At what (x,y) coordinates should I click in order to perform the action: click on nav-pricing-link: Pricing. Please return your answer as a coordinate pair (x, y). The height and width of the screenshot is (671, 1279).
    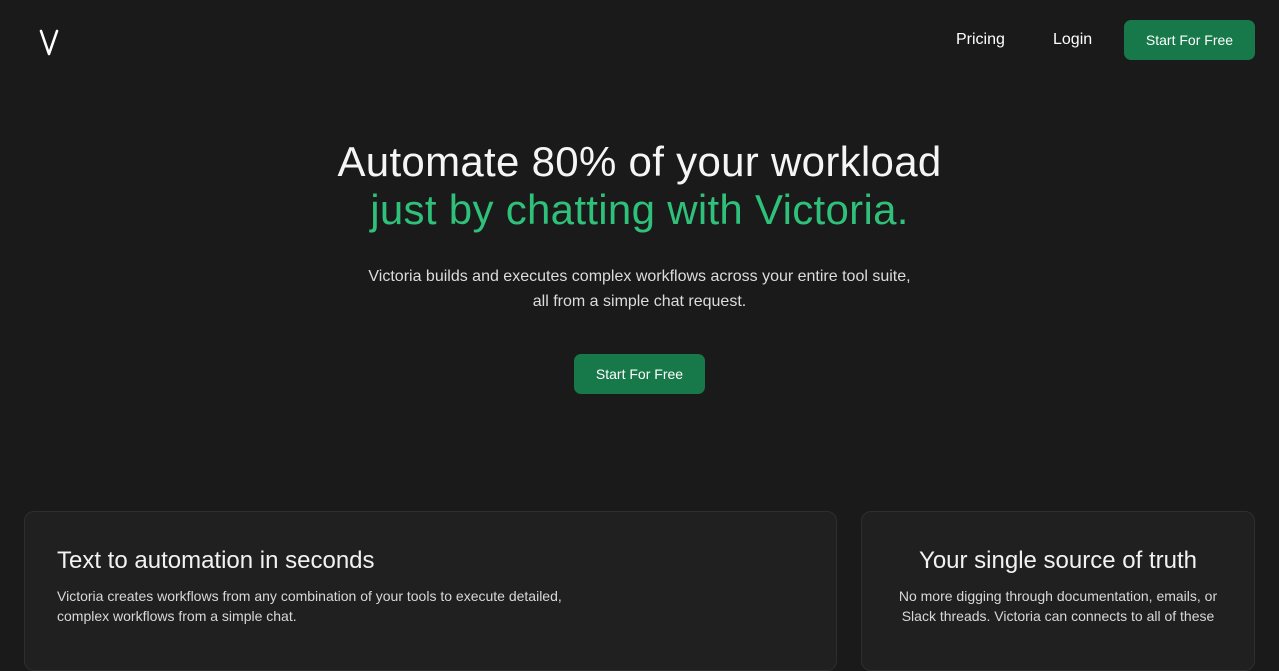
    Looking at the image, I should click on (980, 40).